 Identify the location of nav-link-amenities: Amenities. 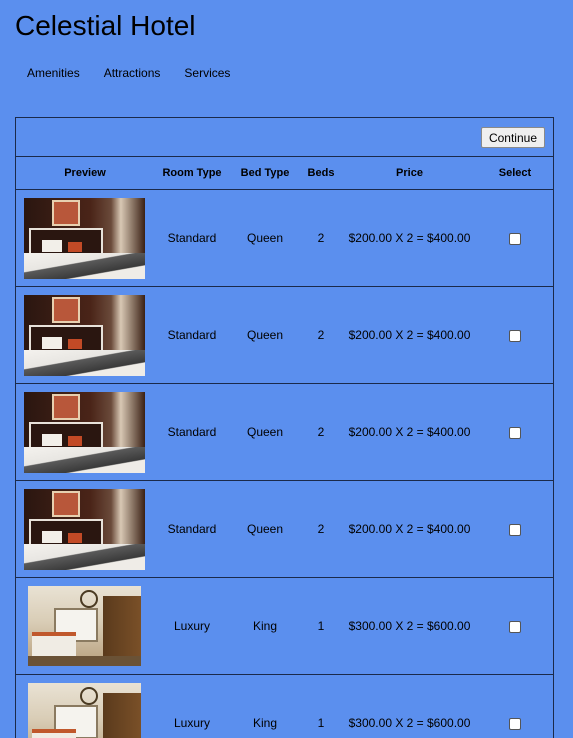
(53, 73).